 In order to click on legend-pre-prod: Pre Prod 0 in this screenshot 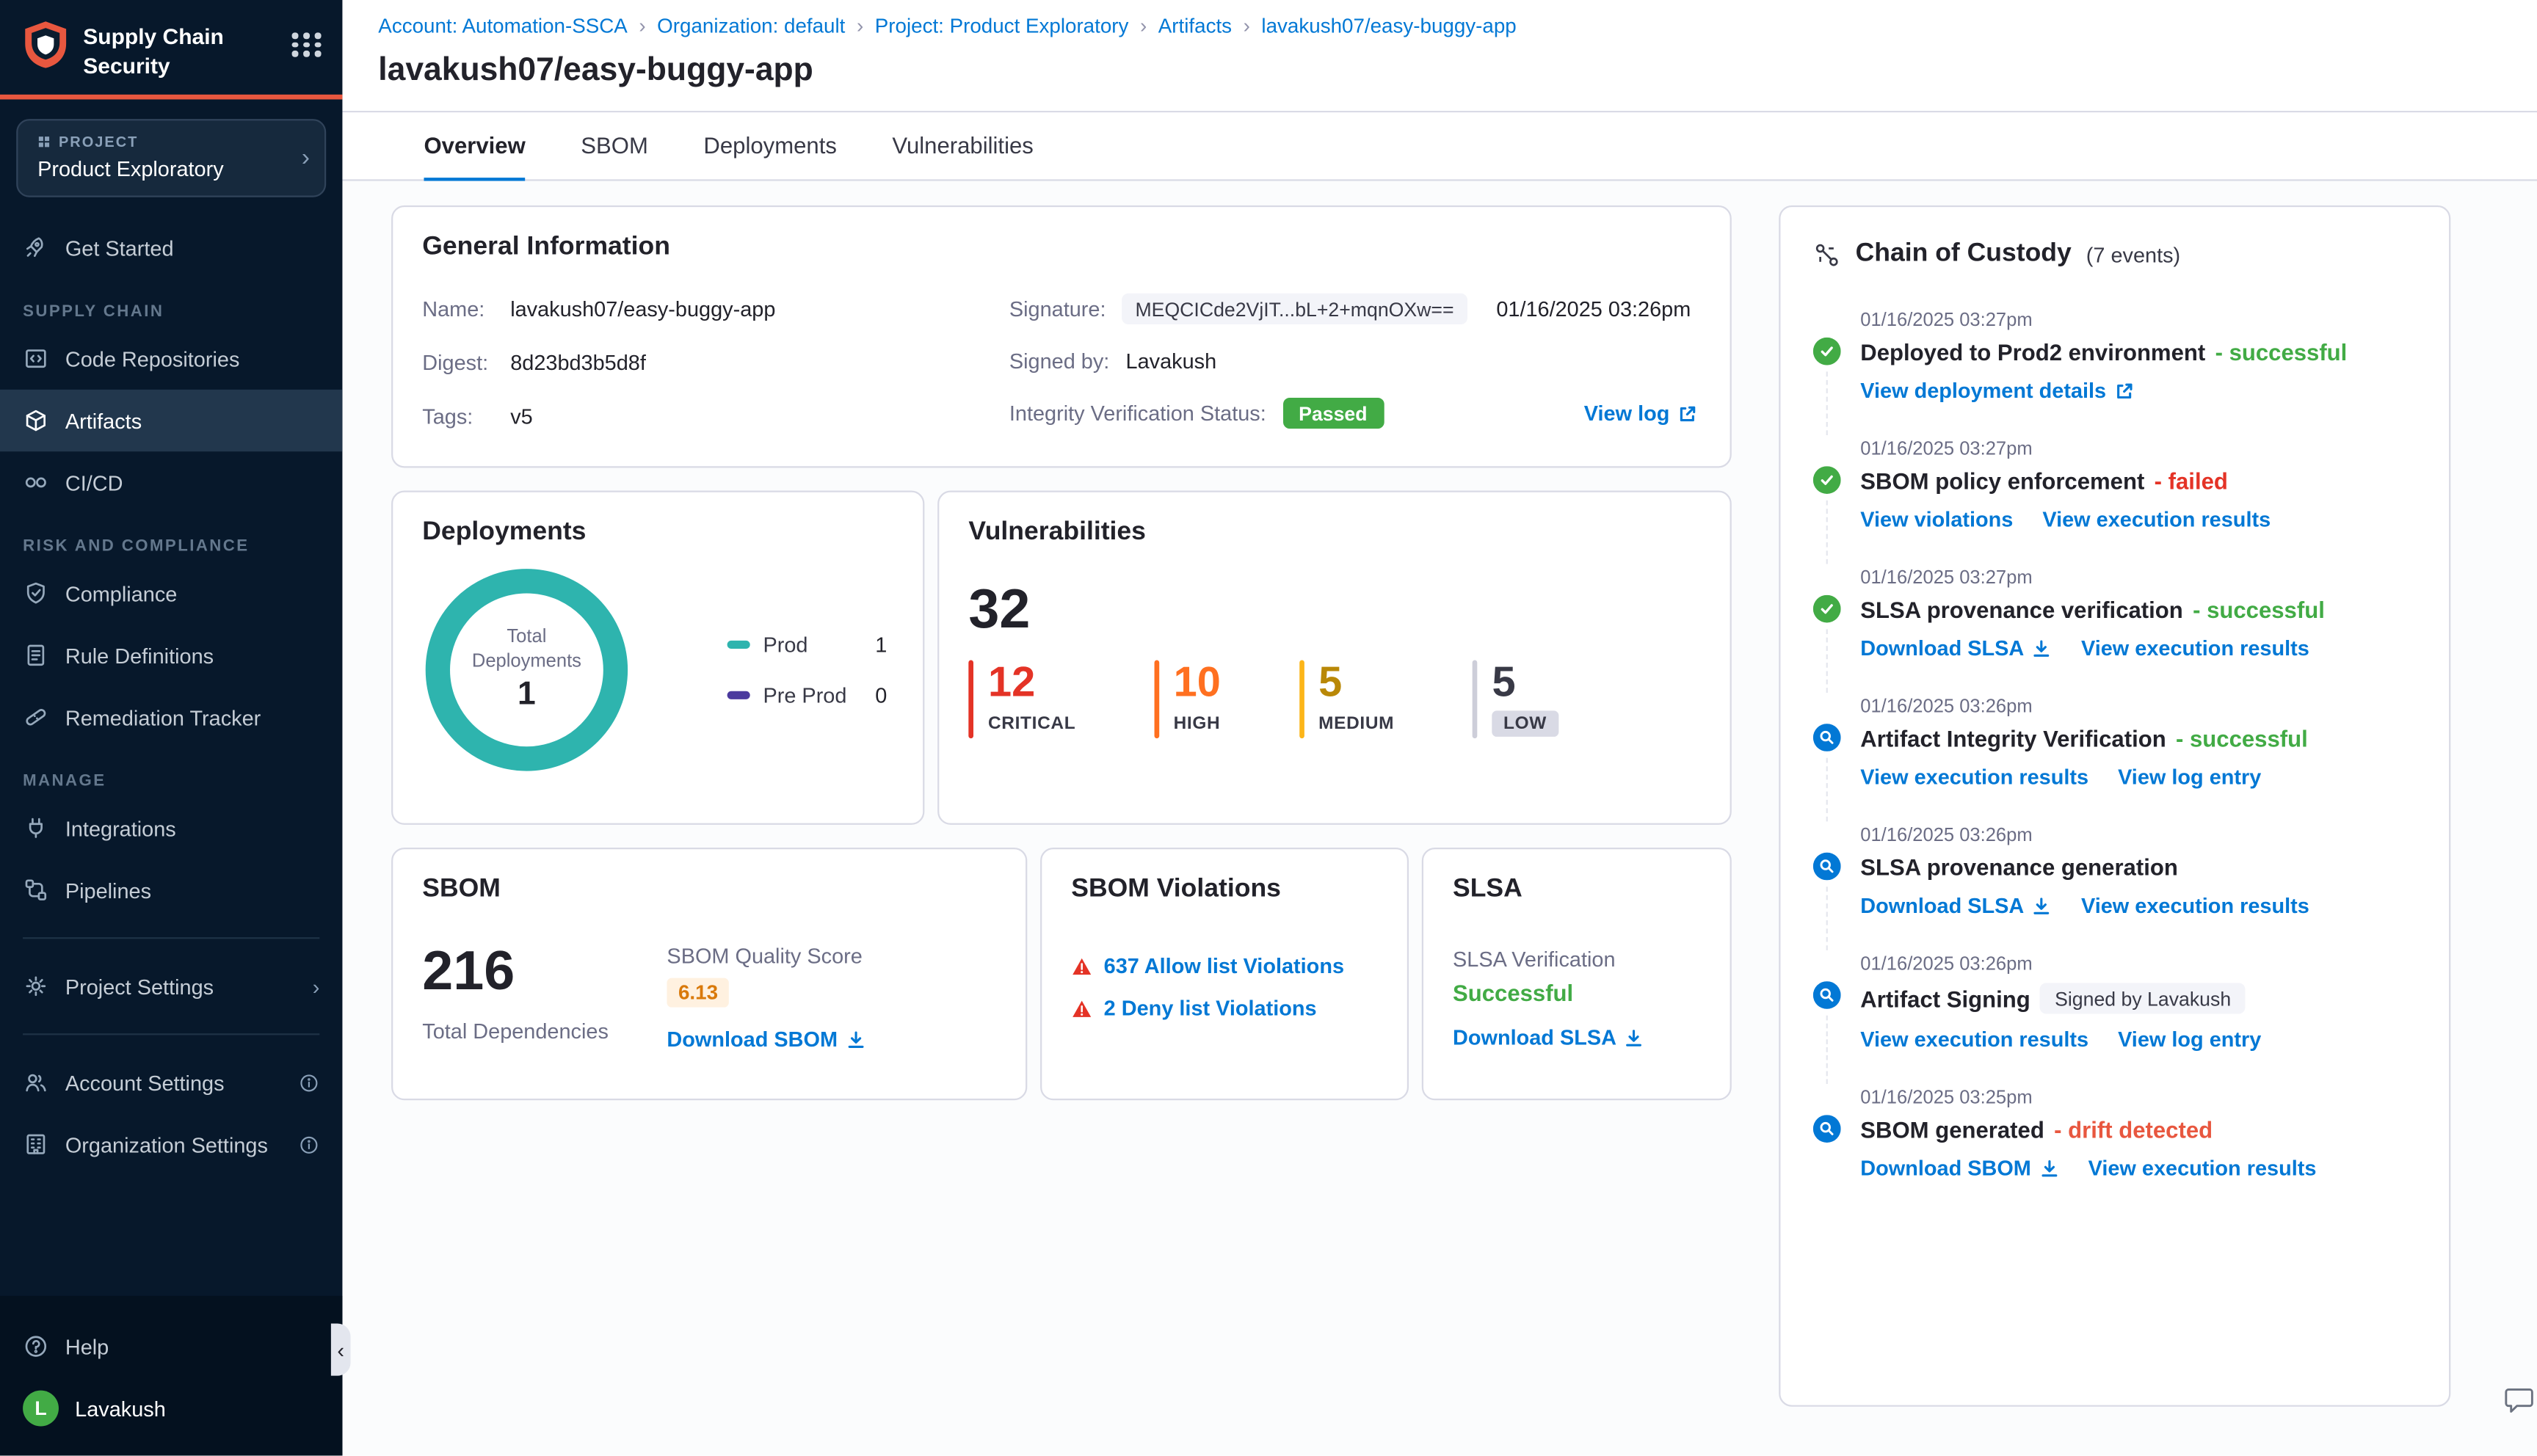, I will do `click(807, 695)`.